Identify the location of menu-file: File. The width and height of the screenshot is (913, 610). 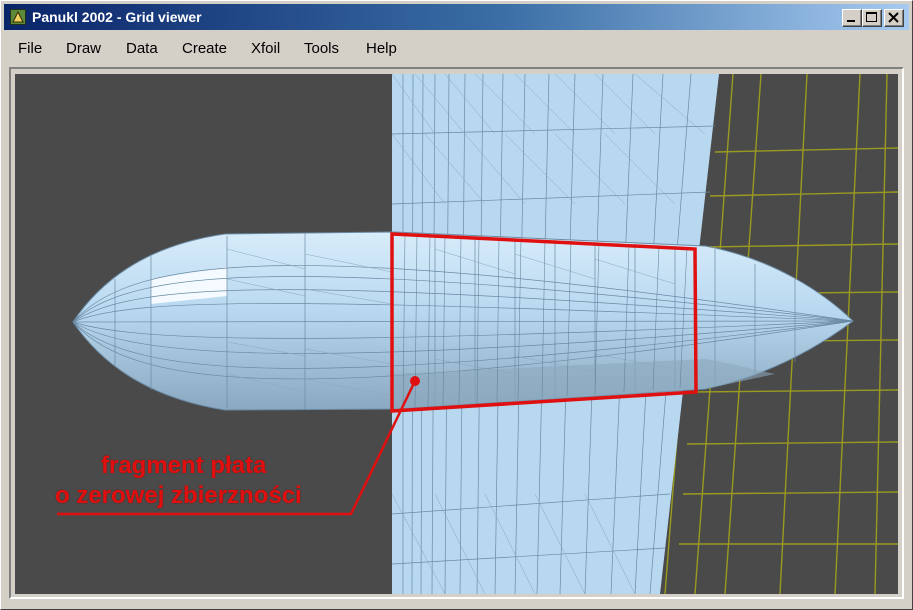
(30, 48).